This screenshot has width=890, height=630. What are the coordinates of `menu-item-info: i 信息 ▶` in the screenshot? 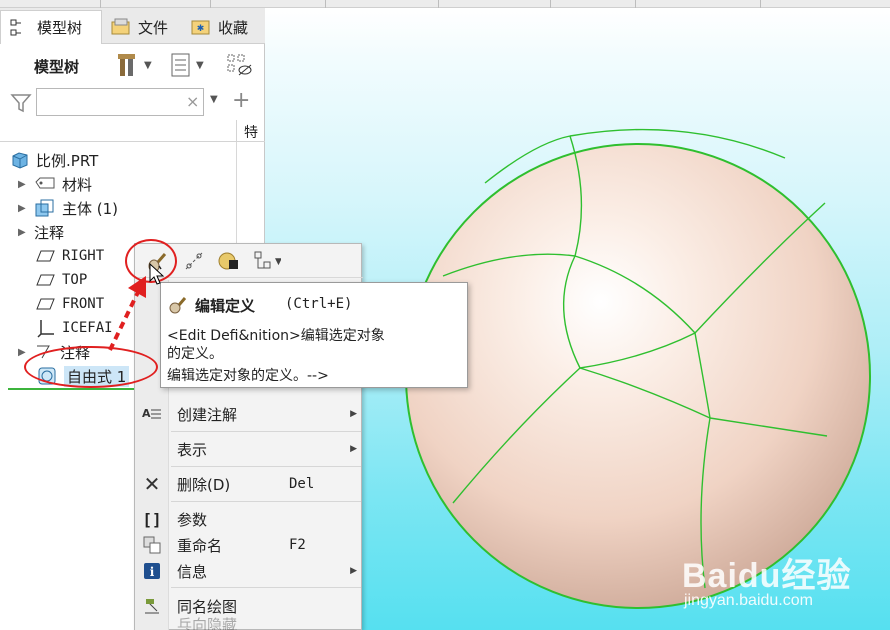 It's located at (249, 571).